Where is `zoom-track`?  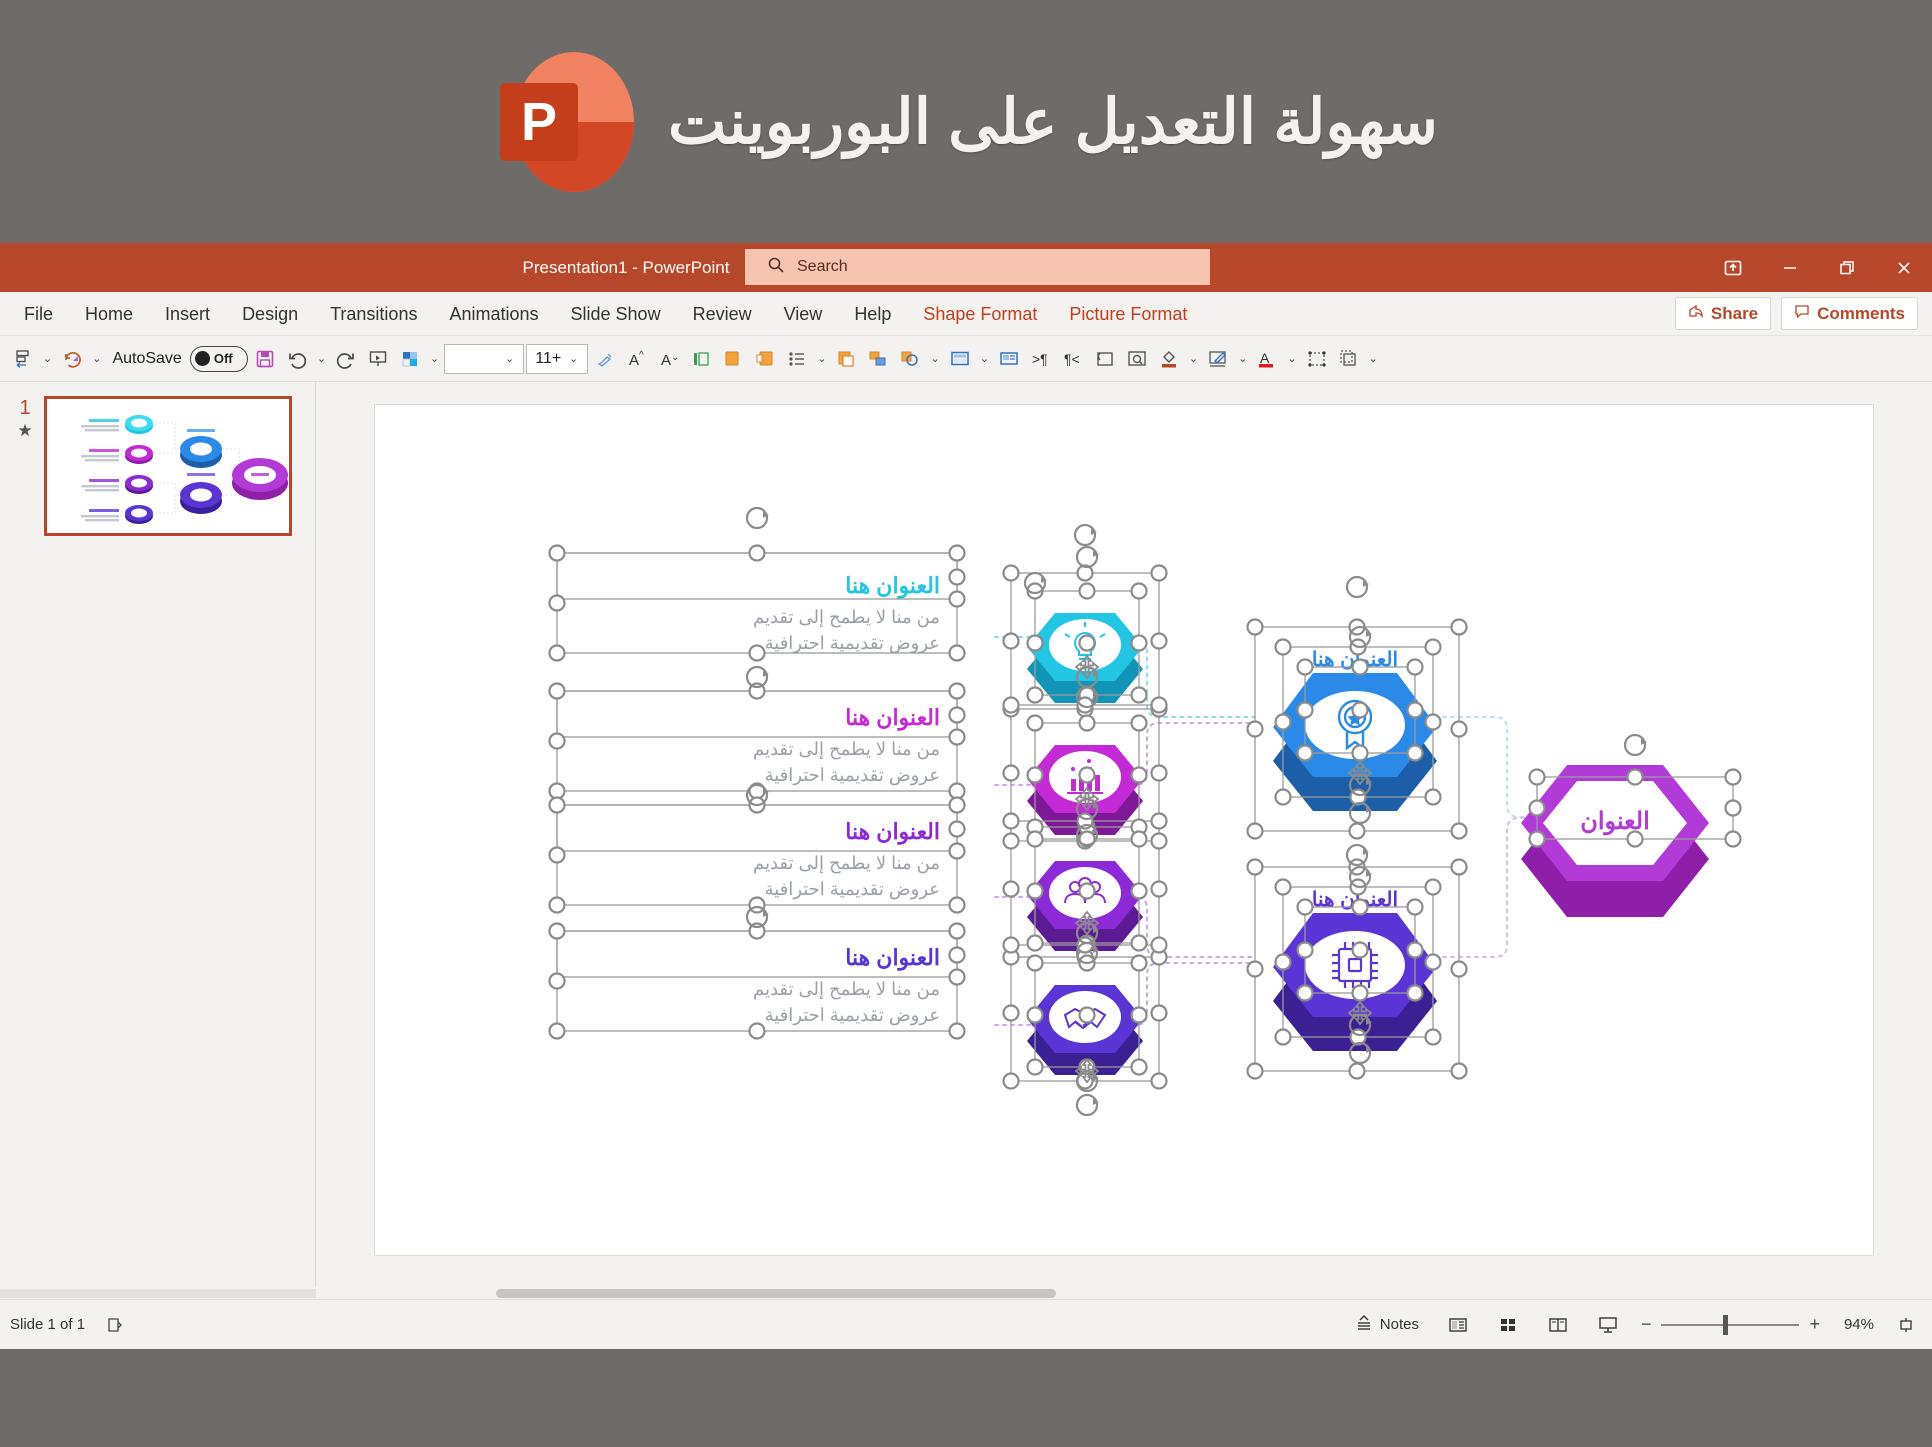 zoom-track is located at coordinates (1730, 1324).